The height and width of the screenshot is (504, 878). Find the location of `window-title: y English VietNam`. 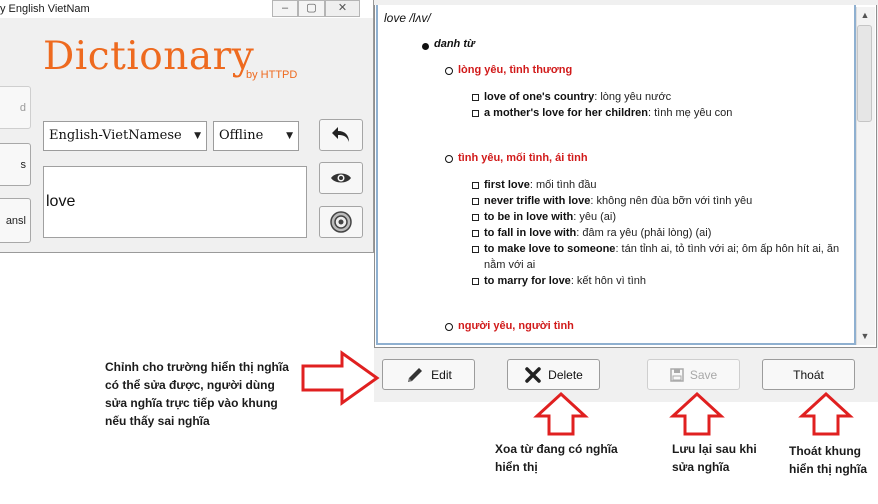

window-title: y English VietNam is located at coordinates (45, 9).